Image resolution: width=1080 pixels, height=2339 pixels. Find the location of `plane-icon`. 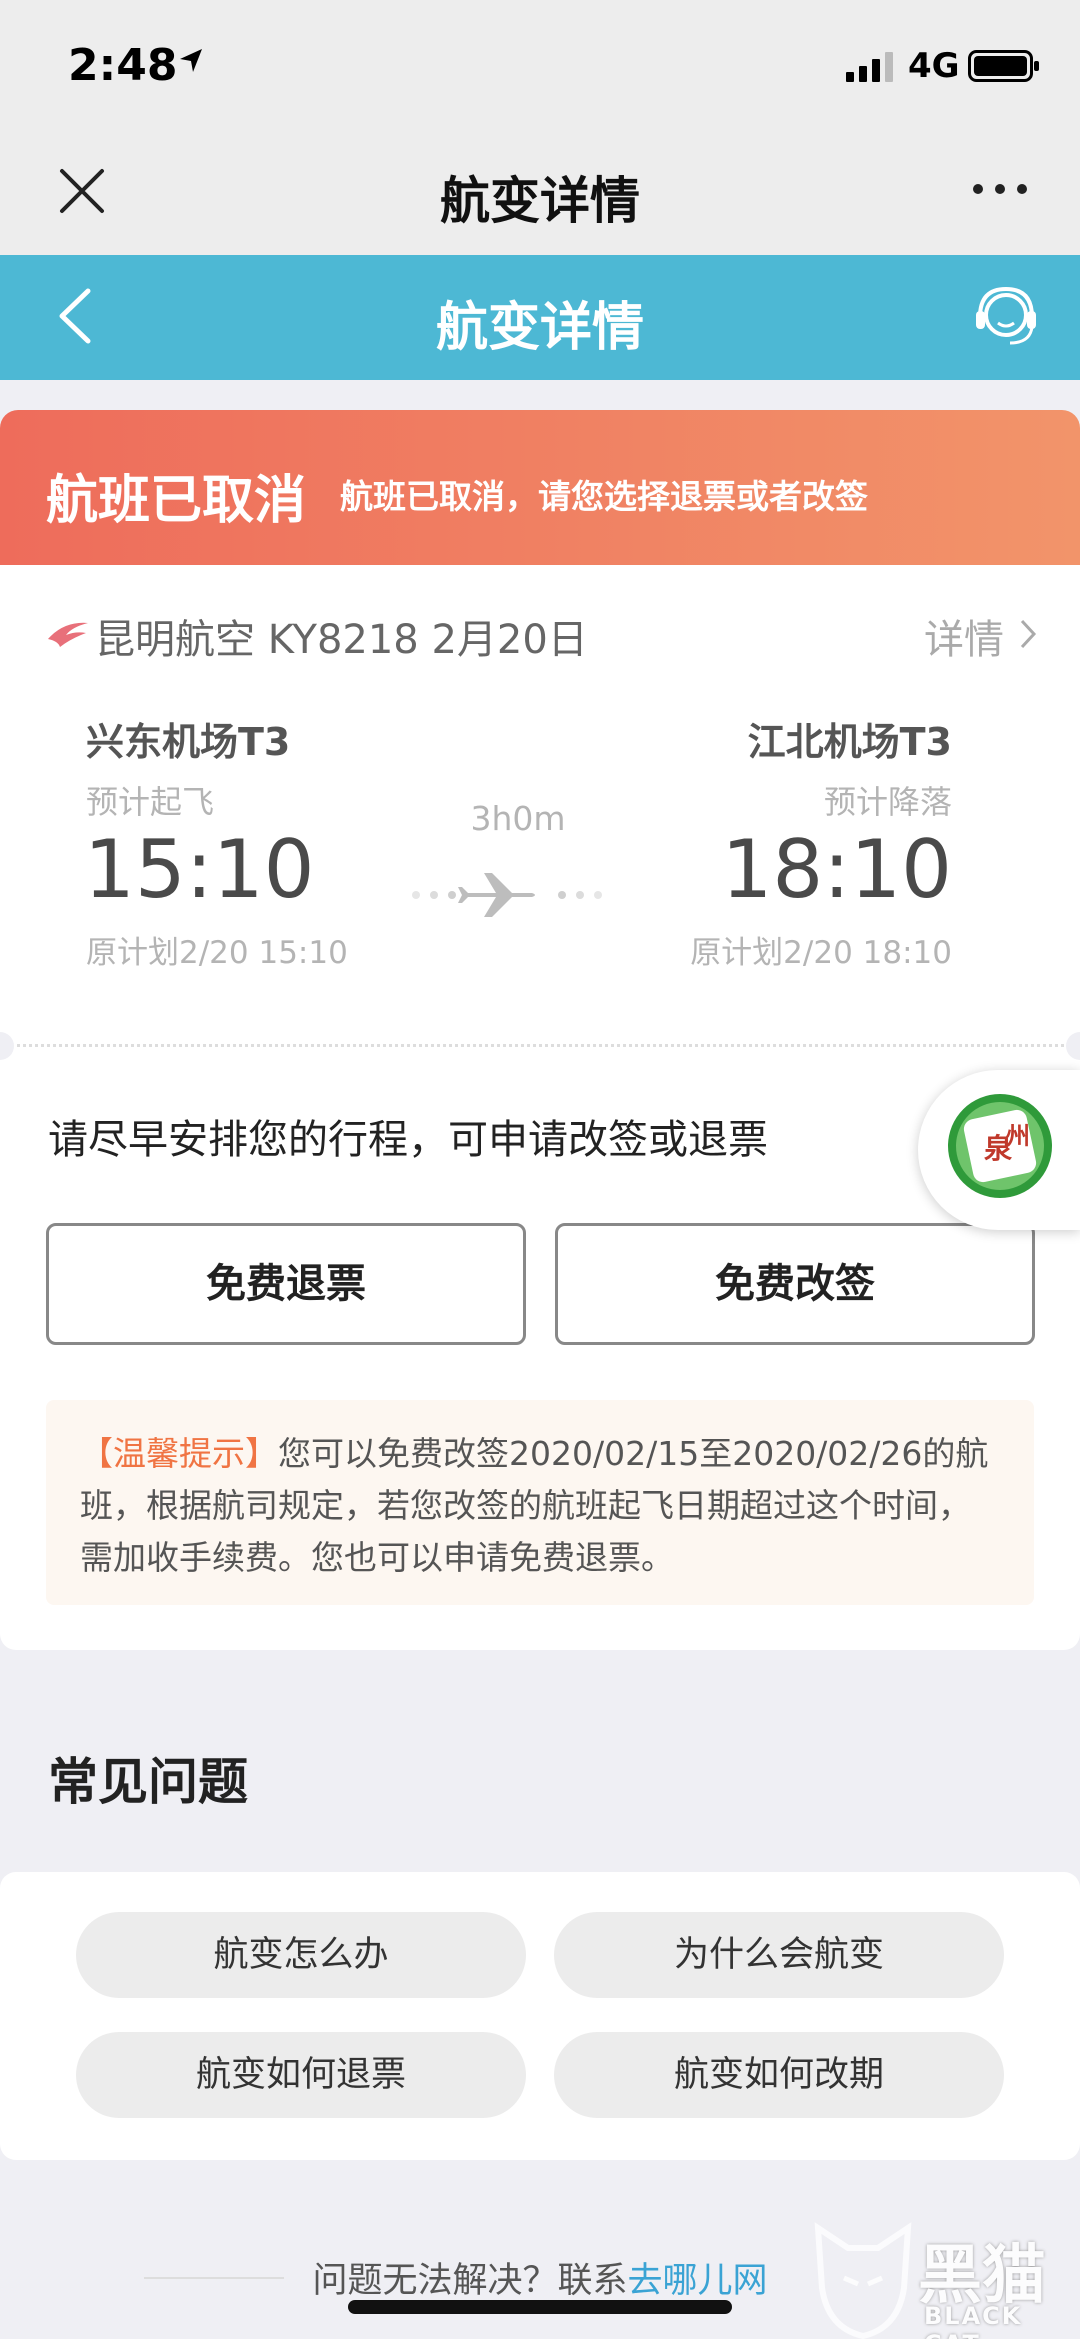

plane-icon is located at coordinates (507, 895).